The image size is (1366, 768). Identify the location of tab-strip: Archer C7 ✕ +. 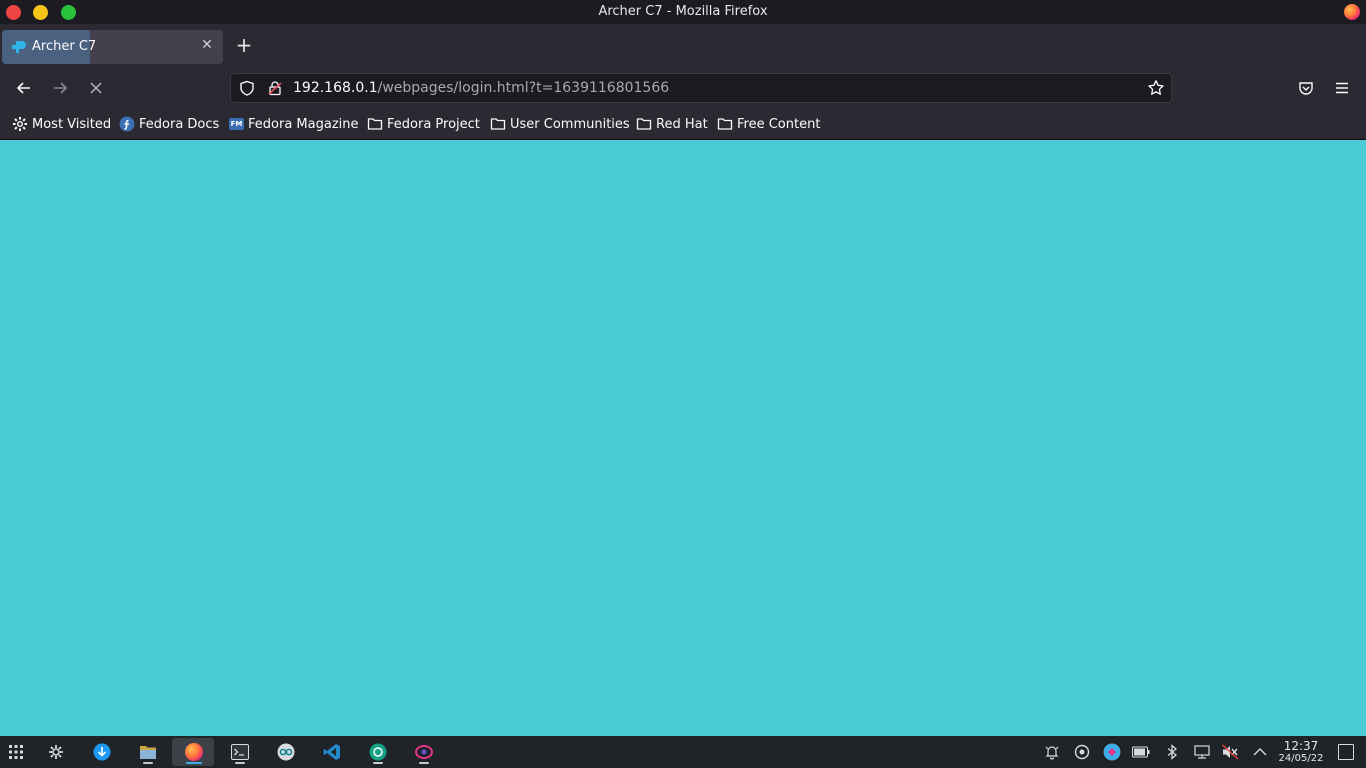
(683, 46).